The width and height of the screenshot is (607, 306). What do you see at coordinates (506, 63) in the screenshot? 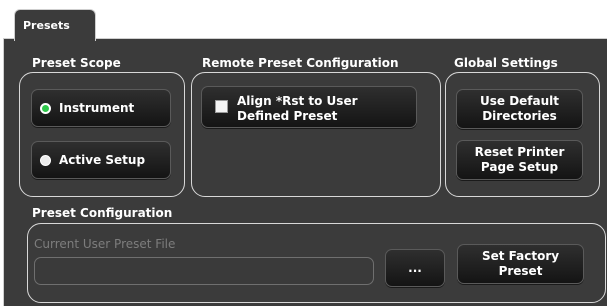
I see `global-settings-title: Global Settings` at bounding box center [506, 63].